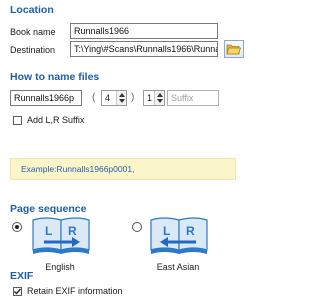  Describe the element at coordinates (178, 267) in the screenshot. I see `east-asian-caption: East Asian` at that location.